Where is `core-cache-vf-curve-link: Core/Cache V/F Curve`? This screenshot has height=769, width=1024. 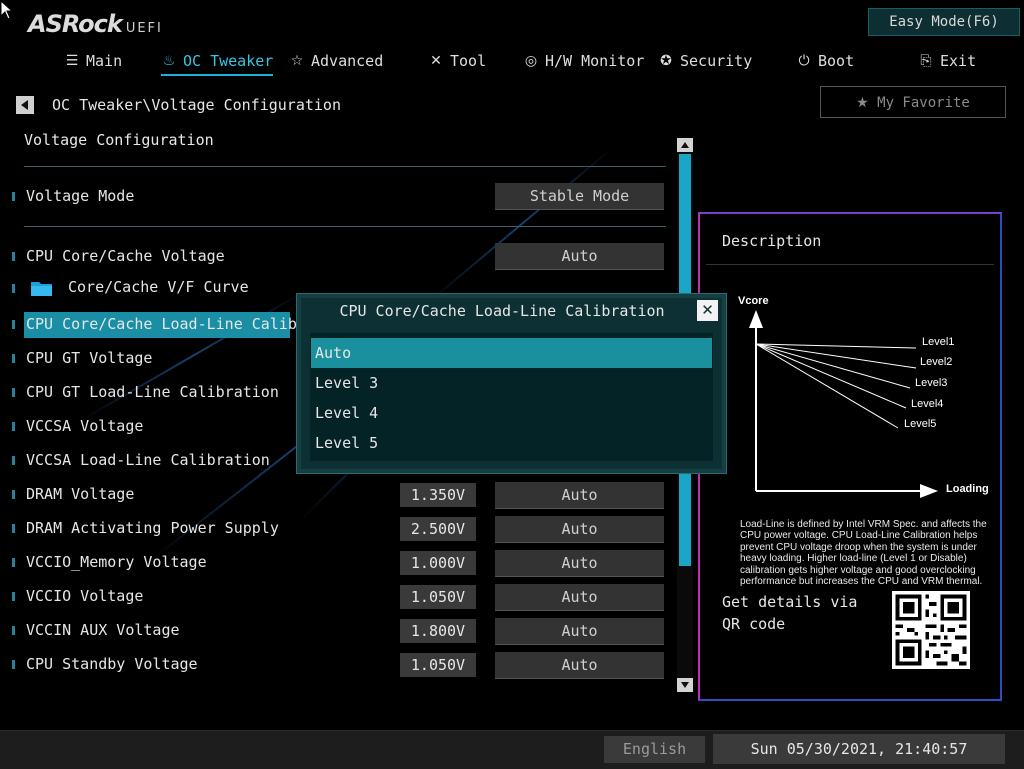 core-cache-vf-curve-link: Core/Cache V/F Curve is located at coordinates (158, 287).